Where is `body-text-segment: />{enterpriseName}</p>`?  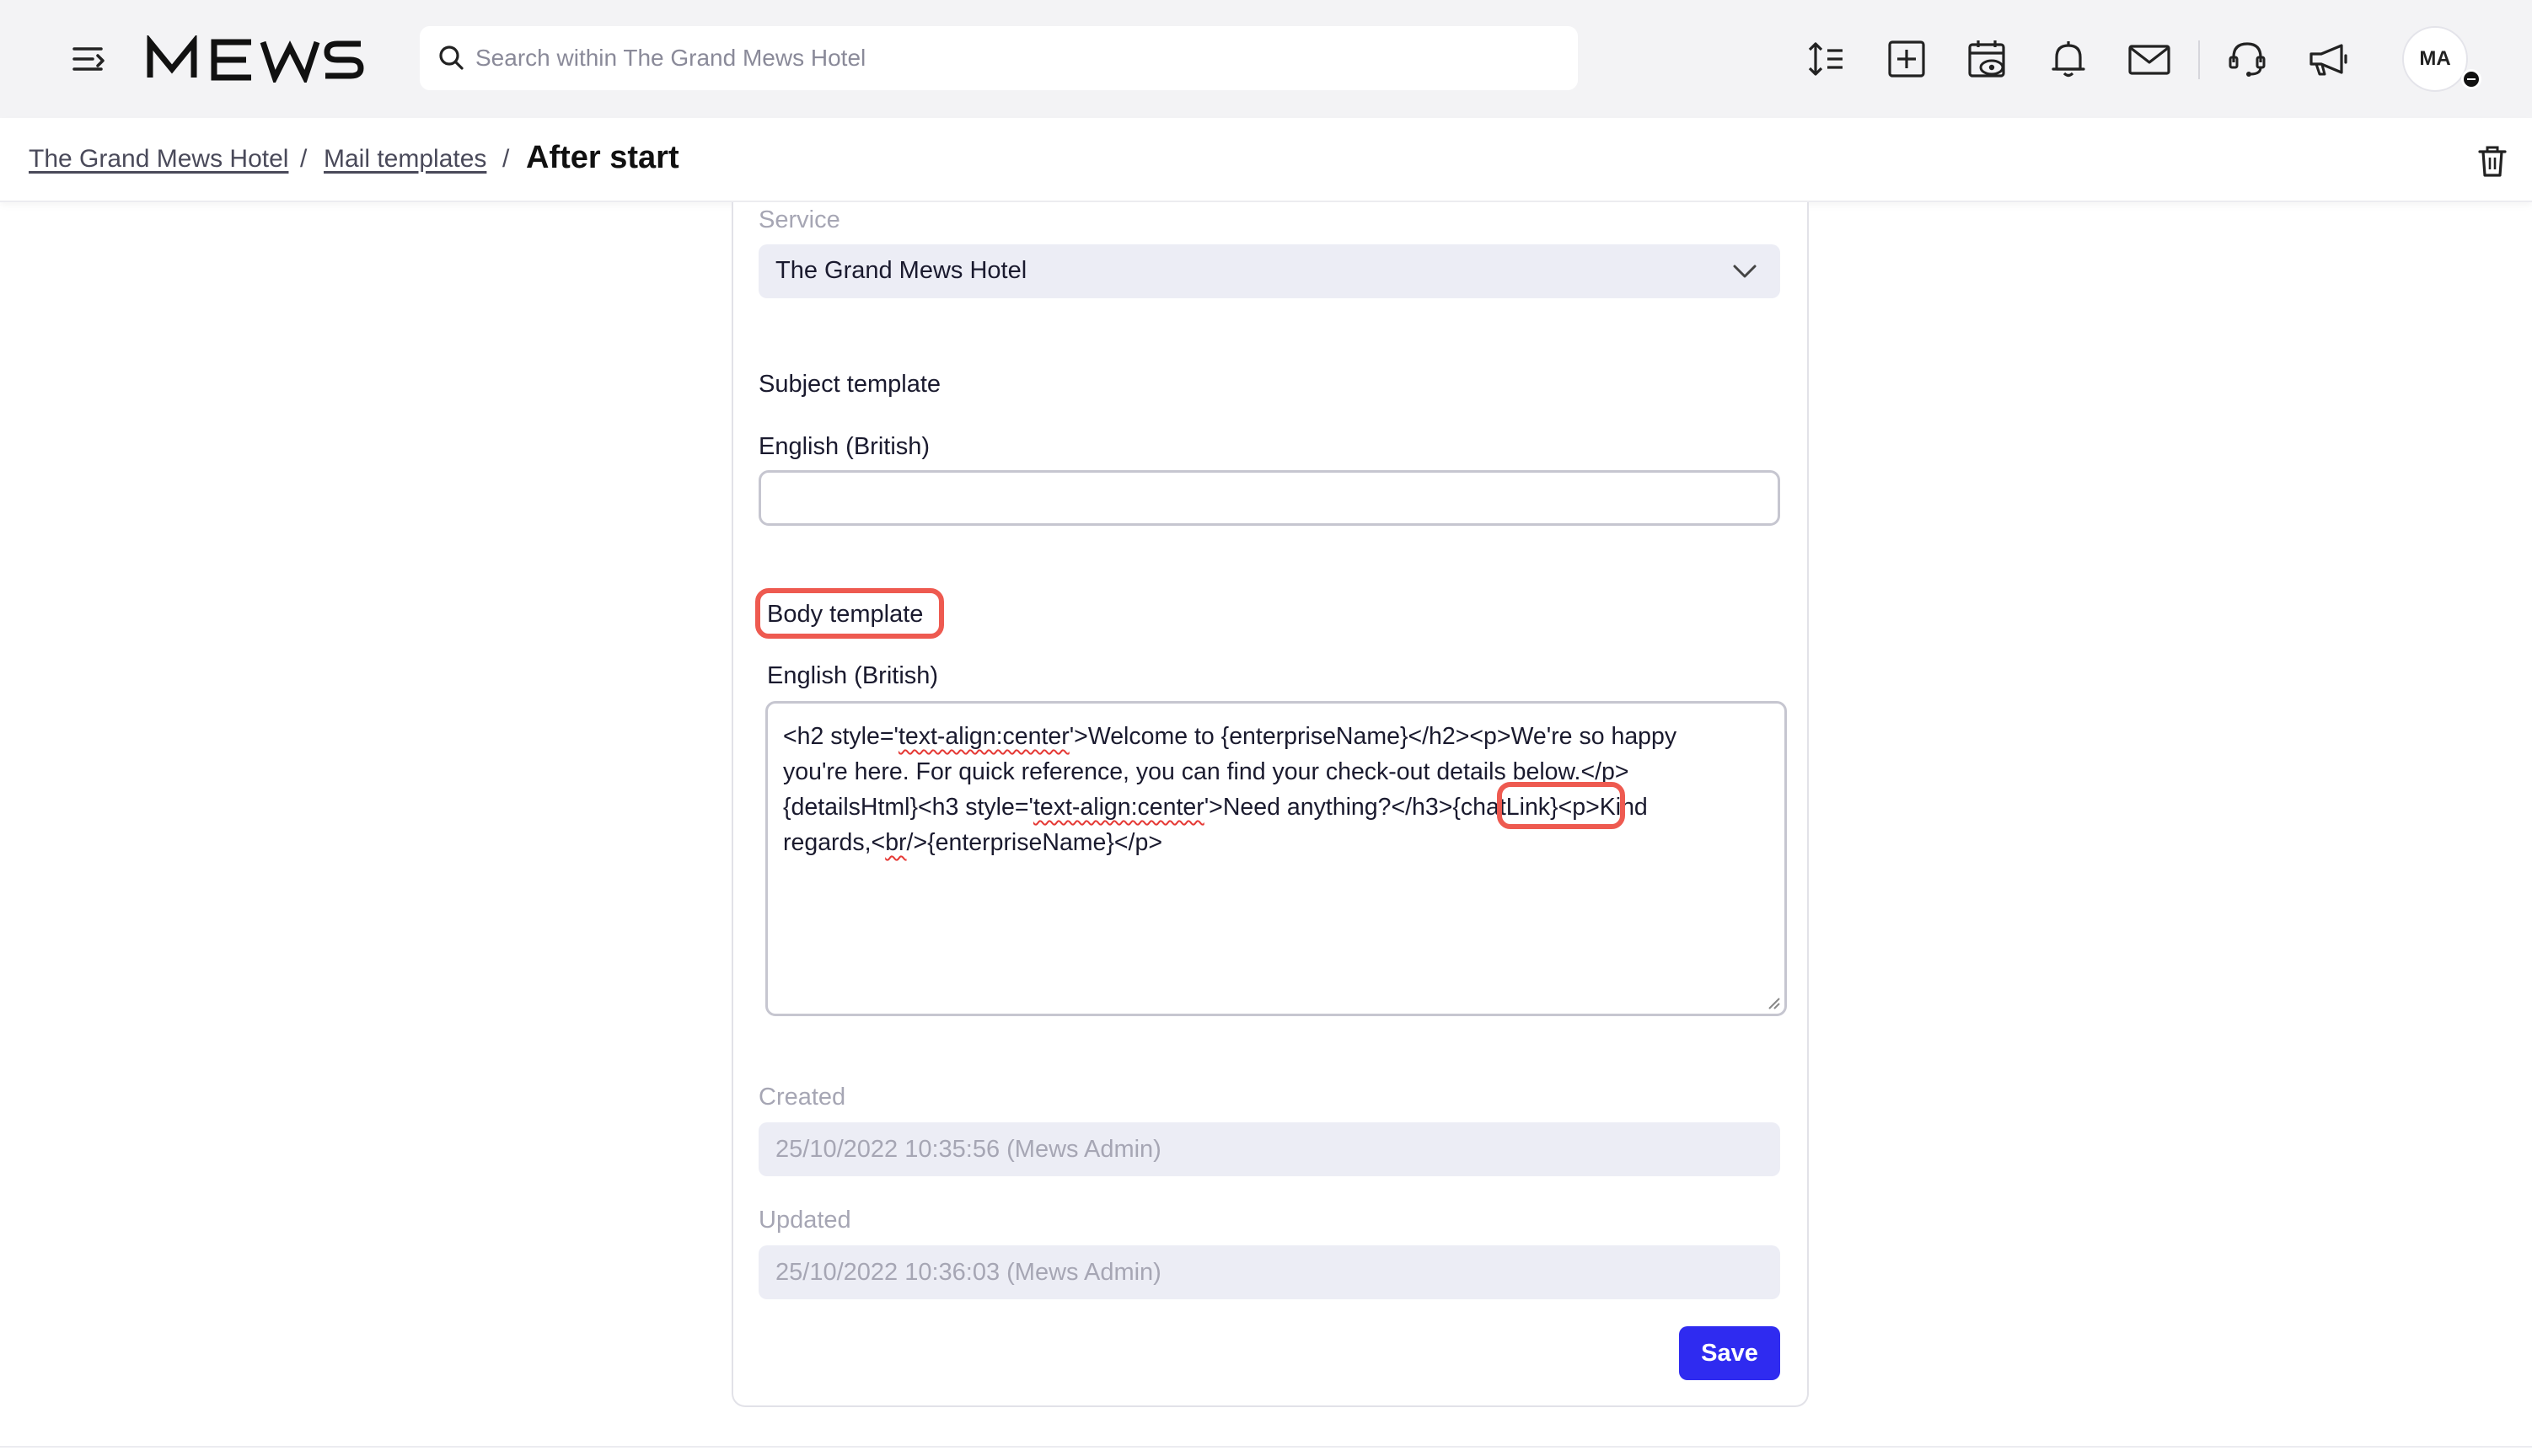
body-text-segment: />{enterpriseName}</p> is located at coordinates (1034, 842).